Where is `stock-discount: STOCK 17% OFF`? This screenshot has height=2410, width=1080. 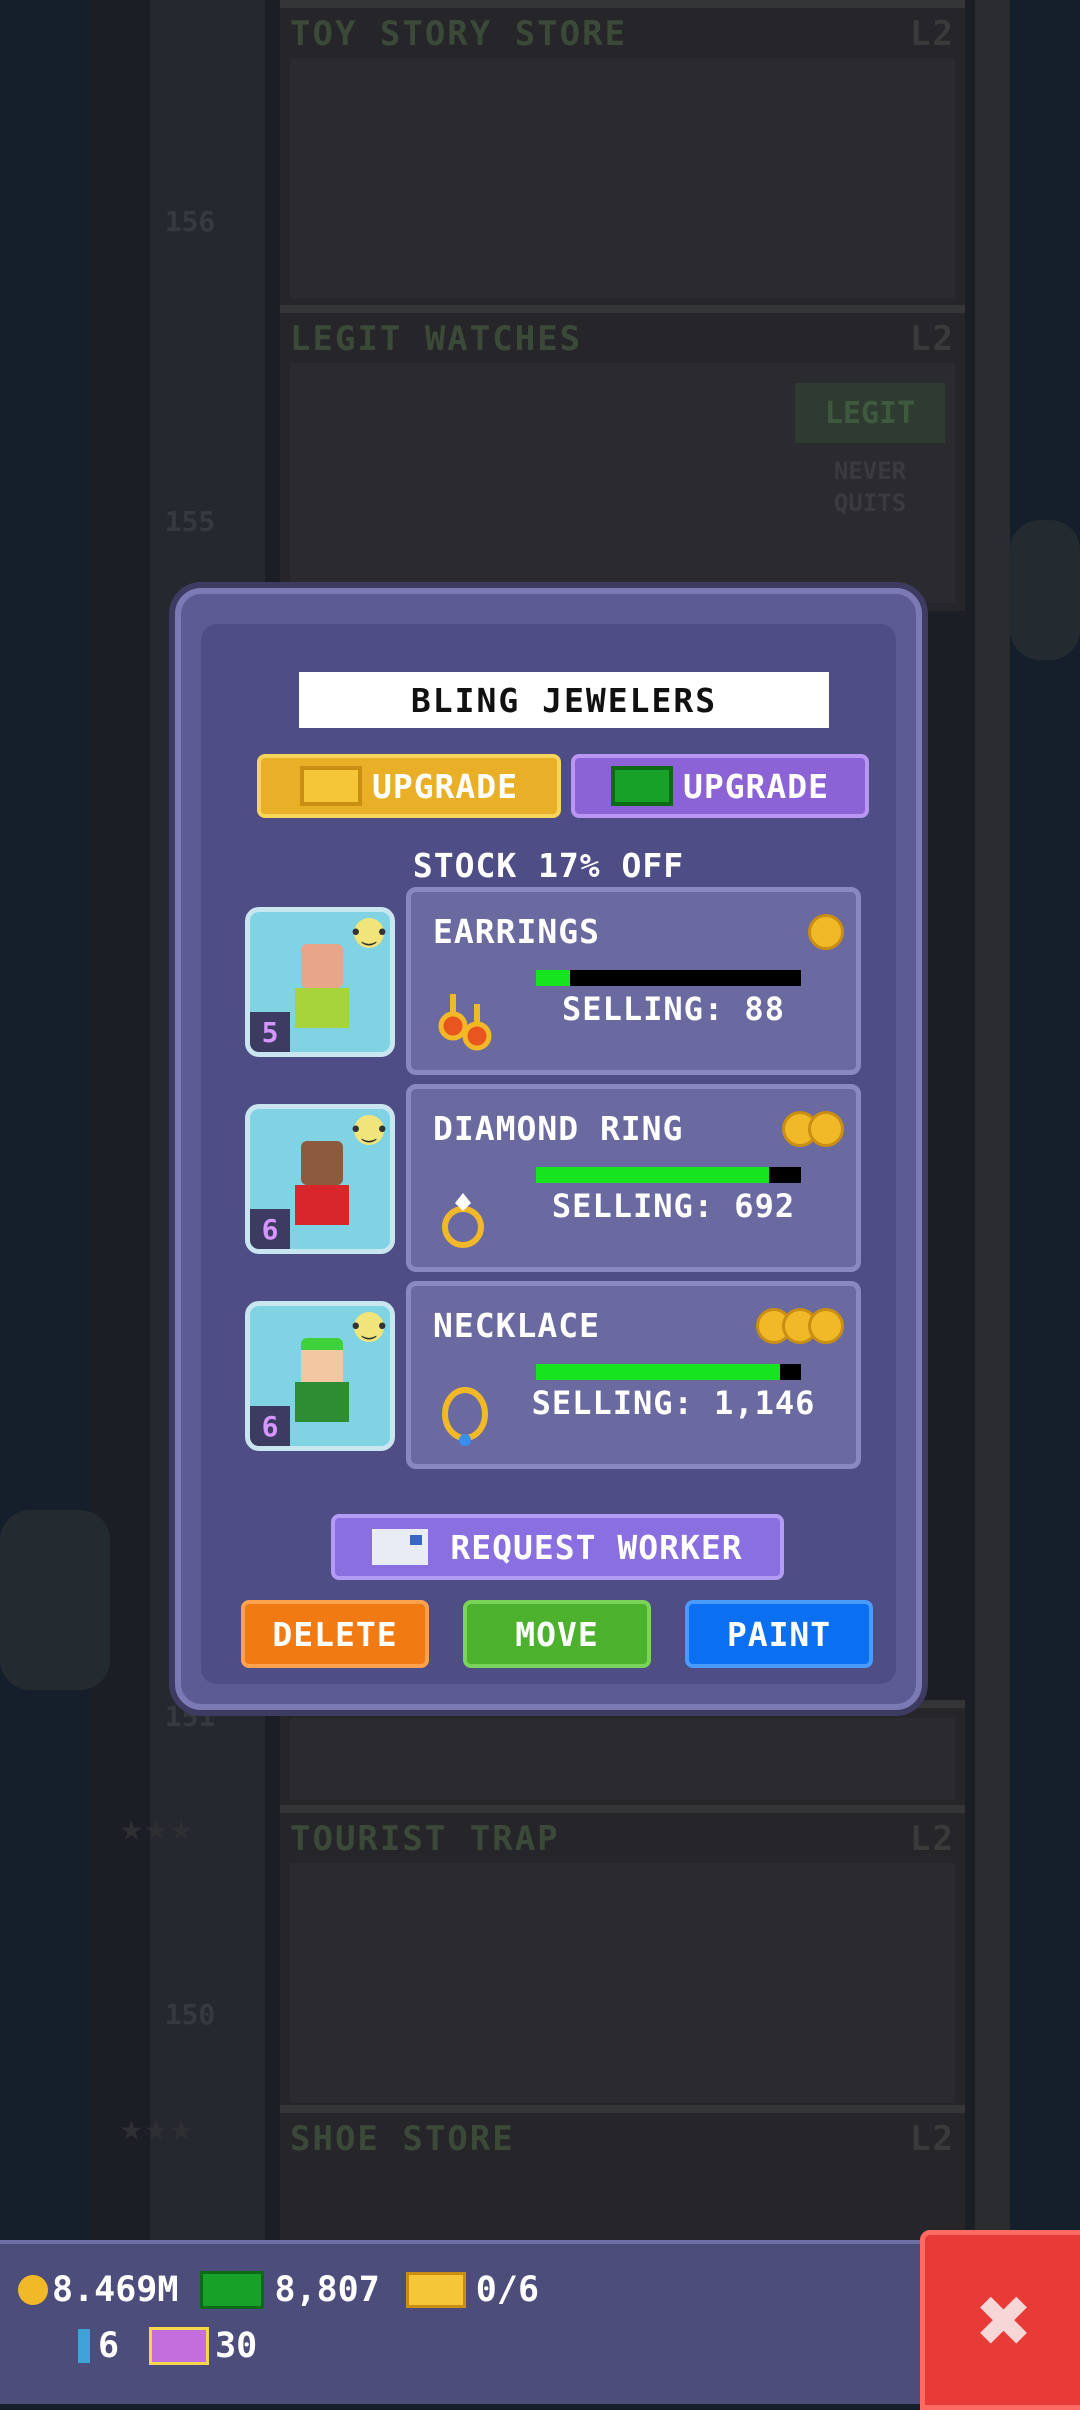
stock-discount: STOCK 17% OFF is located at coordinates (548, 865).